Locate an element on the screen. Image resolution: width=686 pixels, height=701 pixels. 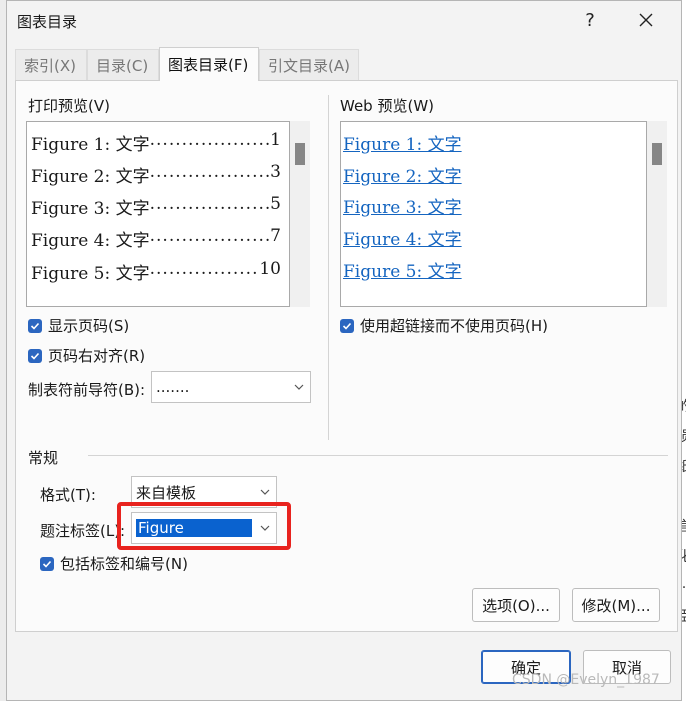
checkbox-label: 包括标签和编号(N) is located at coordinates (124, 564).